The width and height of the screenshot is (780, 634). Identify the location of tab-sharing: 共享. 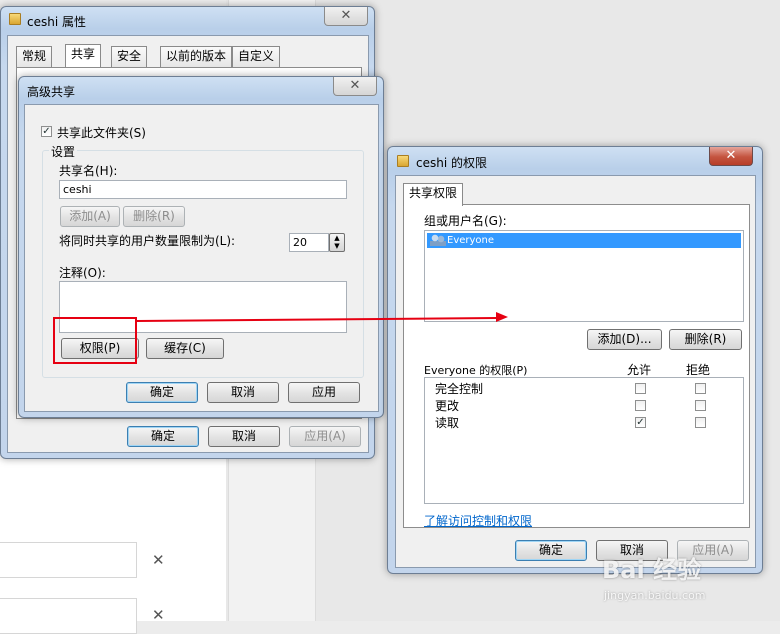
(83, 55).